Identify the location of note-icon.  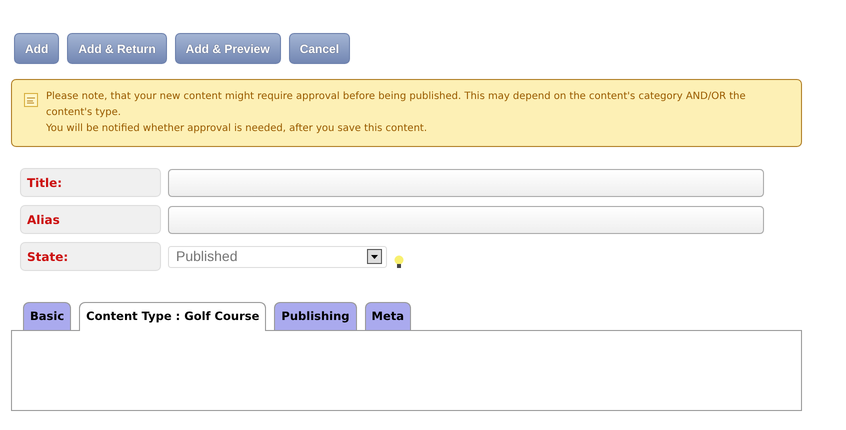
(31, 100).